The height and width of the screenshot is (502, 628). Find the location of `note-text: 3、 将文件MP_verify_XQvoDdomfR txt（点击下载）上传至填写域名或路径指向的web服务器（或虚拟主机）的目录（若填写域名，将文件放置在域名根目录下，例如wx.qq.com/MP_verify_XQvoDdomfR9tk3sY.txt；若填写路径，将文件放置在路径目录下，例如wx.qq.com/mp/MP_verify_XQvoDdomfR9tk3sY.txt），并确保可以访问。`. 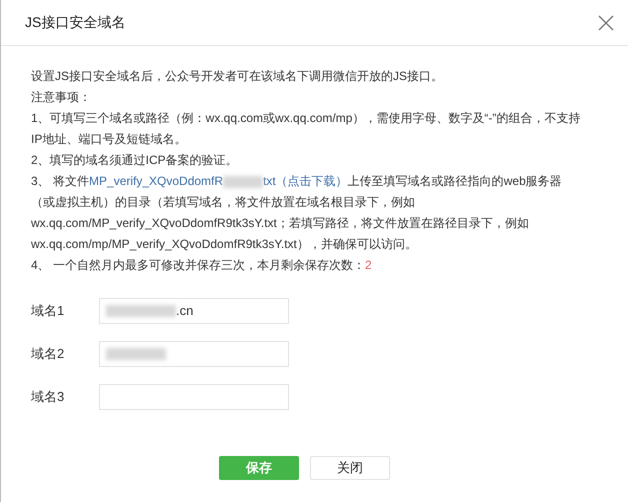

note-text: 3、 将文件MP_verify_XQvoDdomfR txt（点击下载）上传至填写域名或路径指向的web服务器（或虚拟主机）的目录（若填写域名，将文件放置在域名根目录下，例如wx.qq.com/MP_verify_XQvoDdomfR9tk3sY.txt；若填写路径，将文件放置在路径目录下，例如wx.qq.com/mp/MP_verify_XQvoDdomfR9tk3sY.txt），并确保可以访问。 is located at coordinates (297, 213).